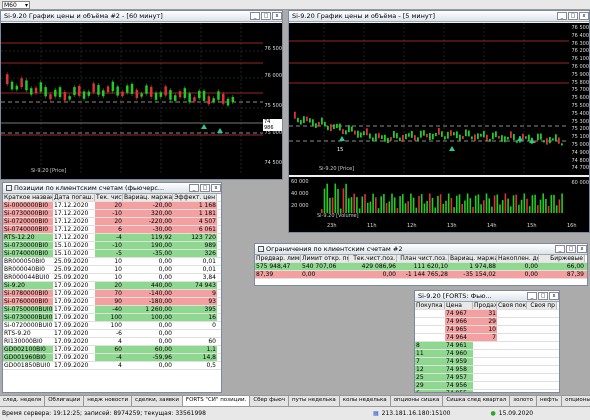 The image size is (590, 420). What do you see at coordinates (487, 338) in the screenshot?
I see `ask-row: 74 964 7` at bounding box center [487, 338].